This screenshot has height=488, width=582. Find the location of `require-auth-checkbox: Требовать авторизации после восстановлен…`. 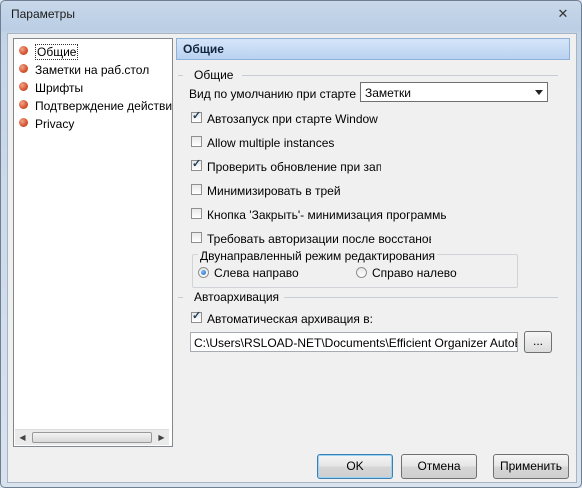

require-auth-checkbox: Требовать авторизации после восстановлен… is located at coordinates (311, 239).